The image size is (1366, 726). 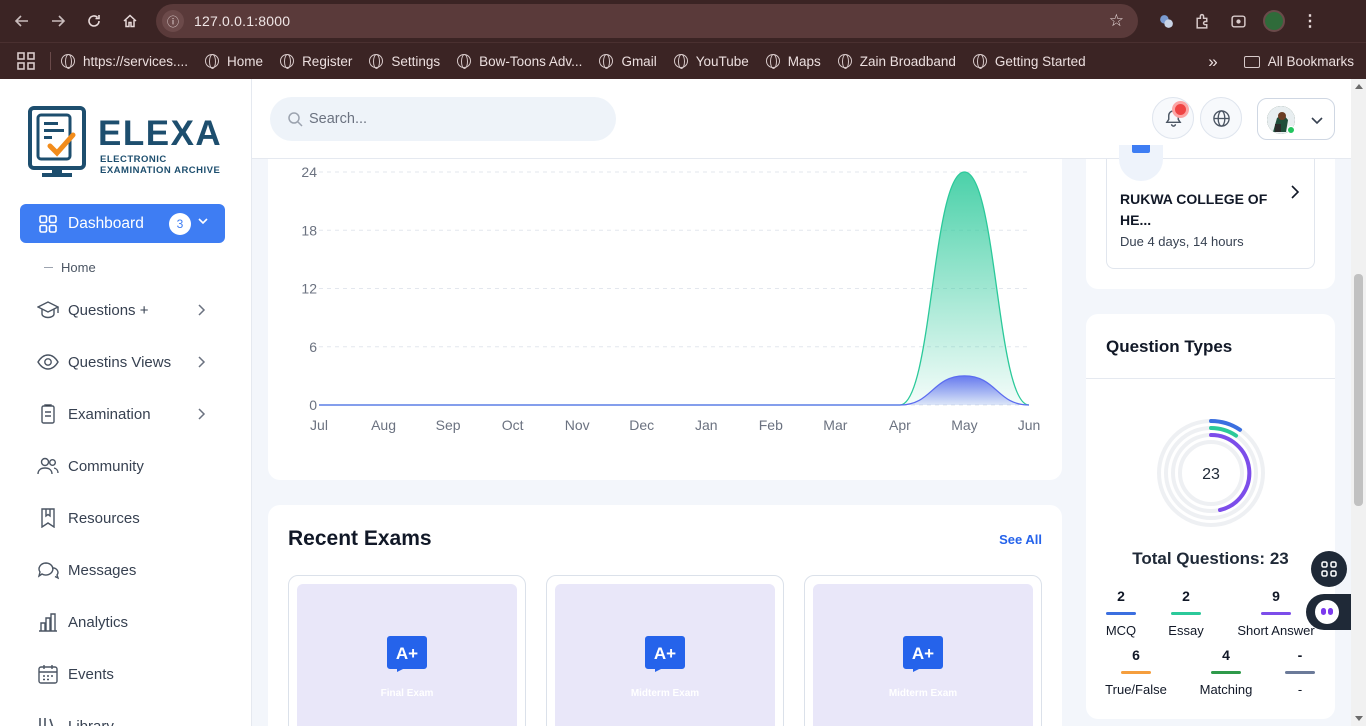 I want to click on language-button, so click(x=1221, y=118).